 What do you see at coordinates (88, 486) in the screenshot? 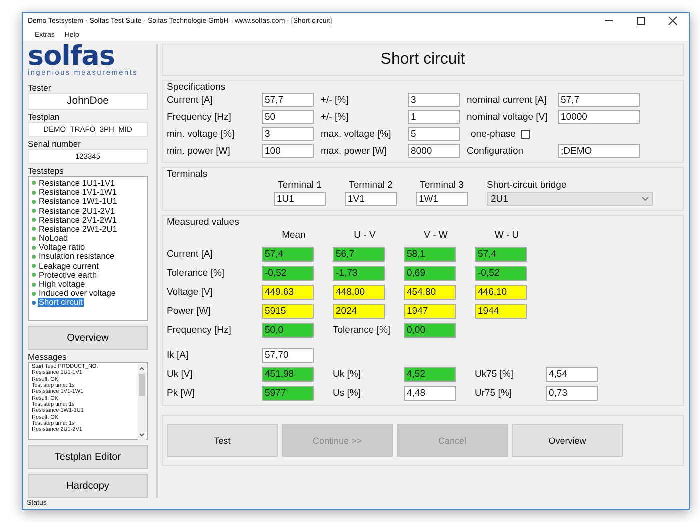
I see `sidebar-button: Hardcopy` at bounding box center [88, 486].